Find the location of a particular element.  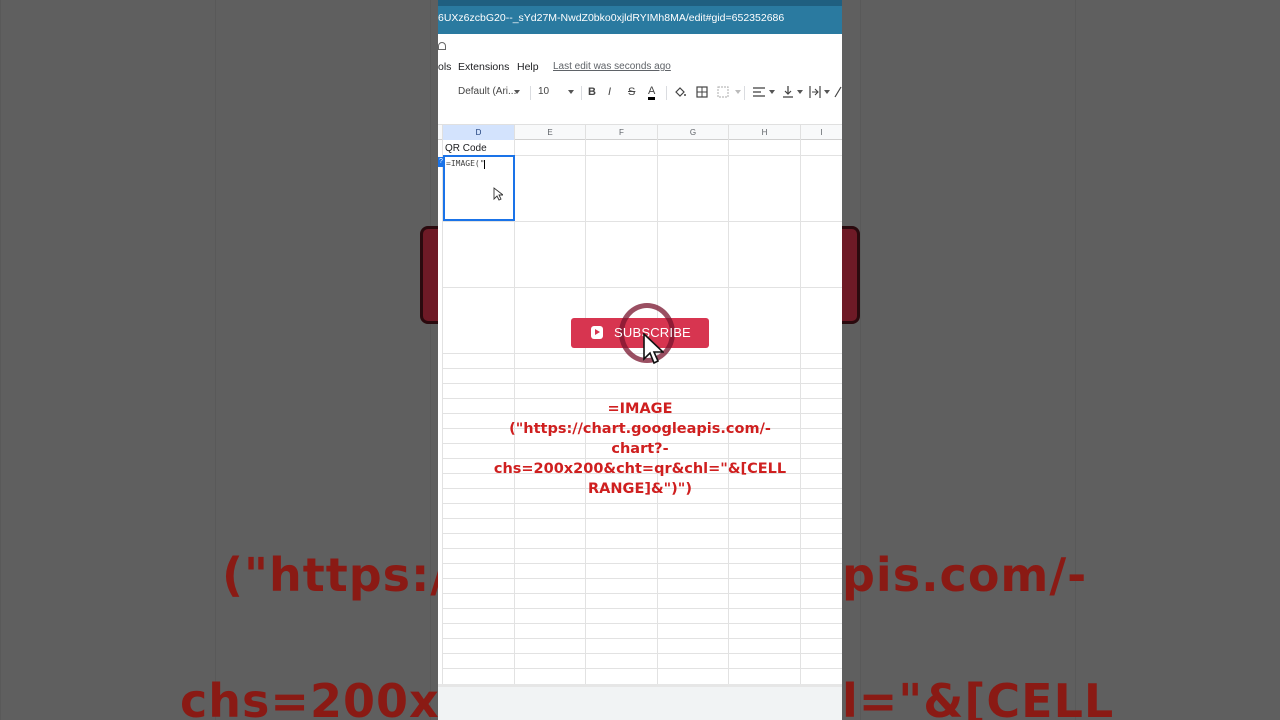

text-rotation-icon is located at coordinates (838, 92).